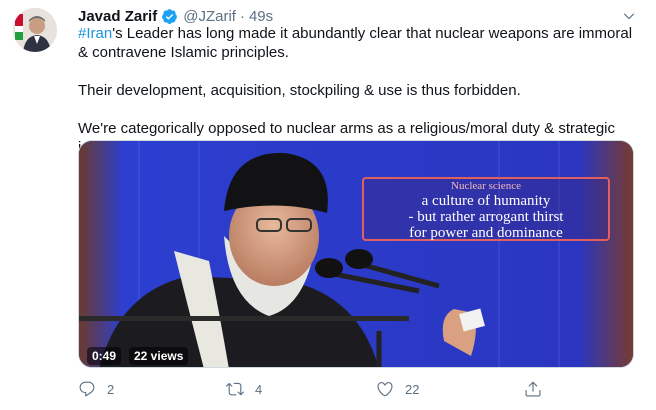 This screenshot has height=410, width=656. What do you see at coordinates (385, 389) in the screenshot?
I see `like-icon` at bounding box center [385, 389].